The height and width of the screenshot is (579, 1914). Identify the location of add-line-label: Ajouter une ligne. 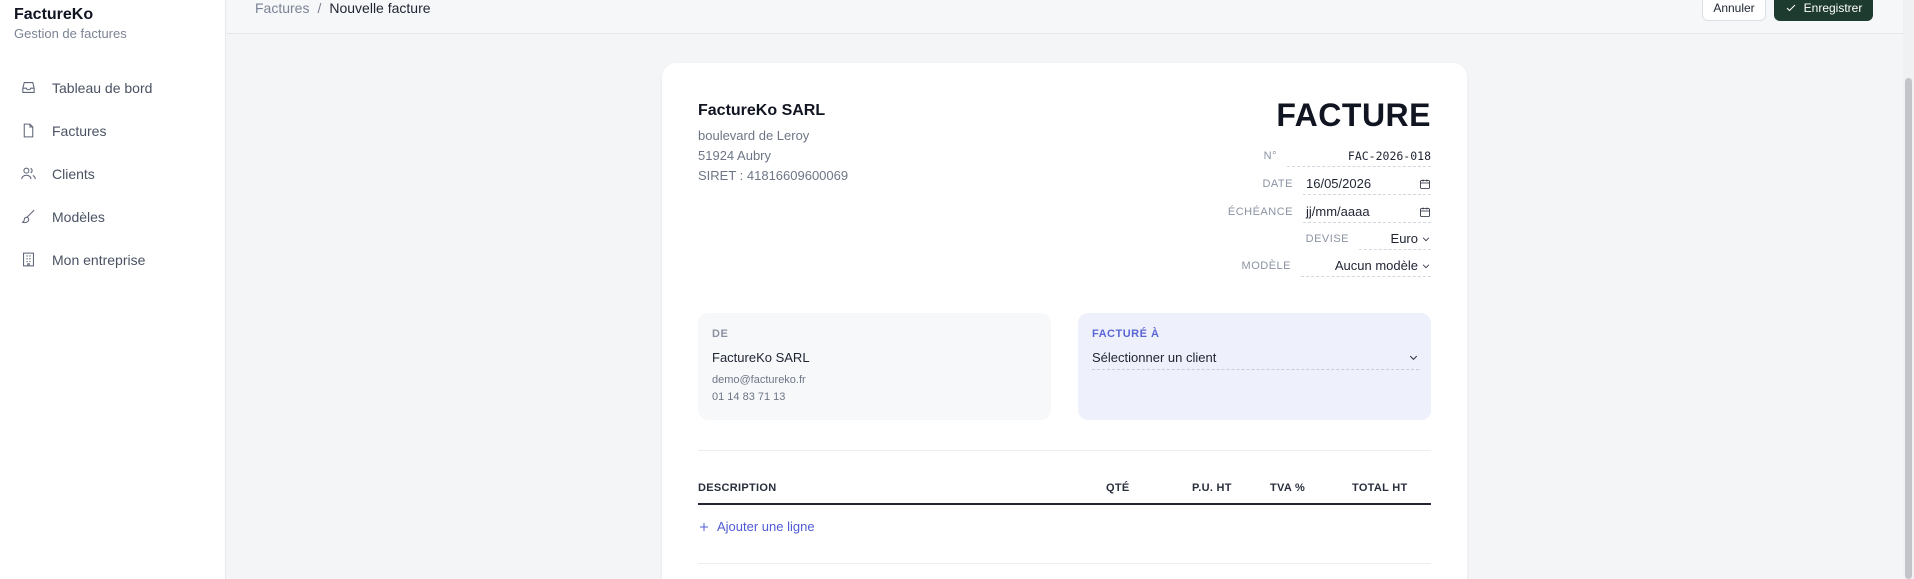
(766, 526).